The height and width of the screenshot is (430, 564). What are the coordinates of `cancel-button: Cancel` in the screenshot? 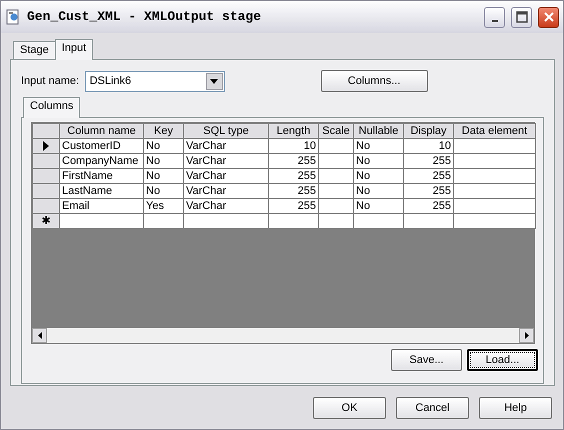 It's located at (432, 408).